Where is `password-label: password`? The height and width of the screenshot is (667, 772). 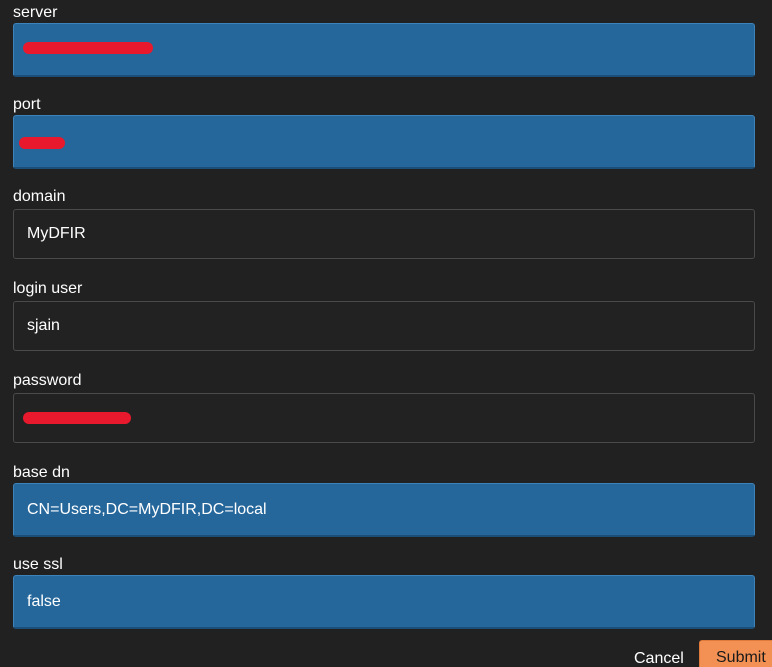
password-label: password is located at coordinates (47, 380).